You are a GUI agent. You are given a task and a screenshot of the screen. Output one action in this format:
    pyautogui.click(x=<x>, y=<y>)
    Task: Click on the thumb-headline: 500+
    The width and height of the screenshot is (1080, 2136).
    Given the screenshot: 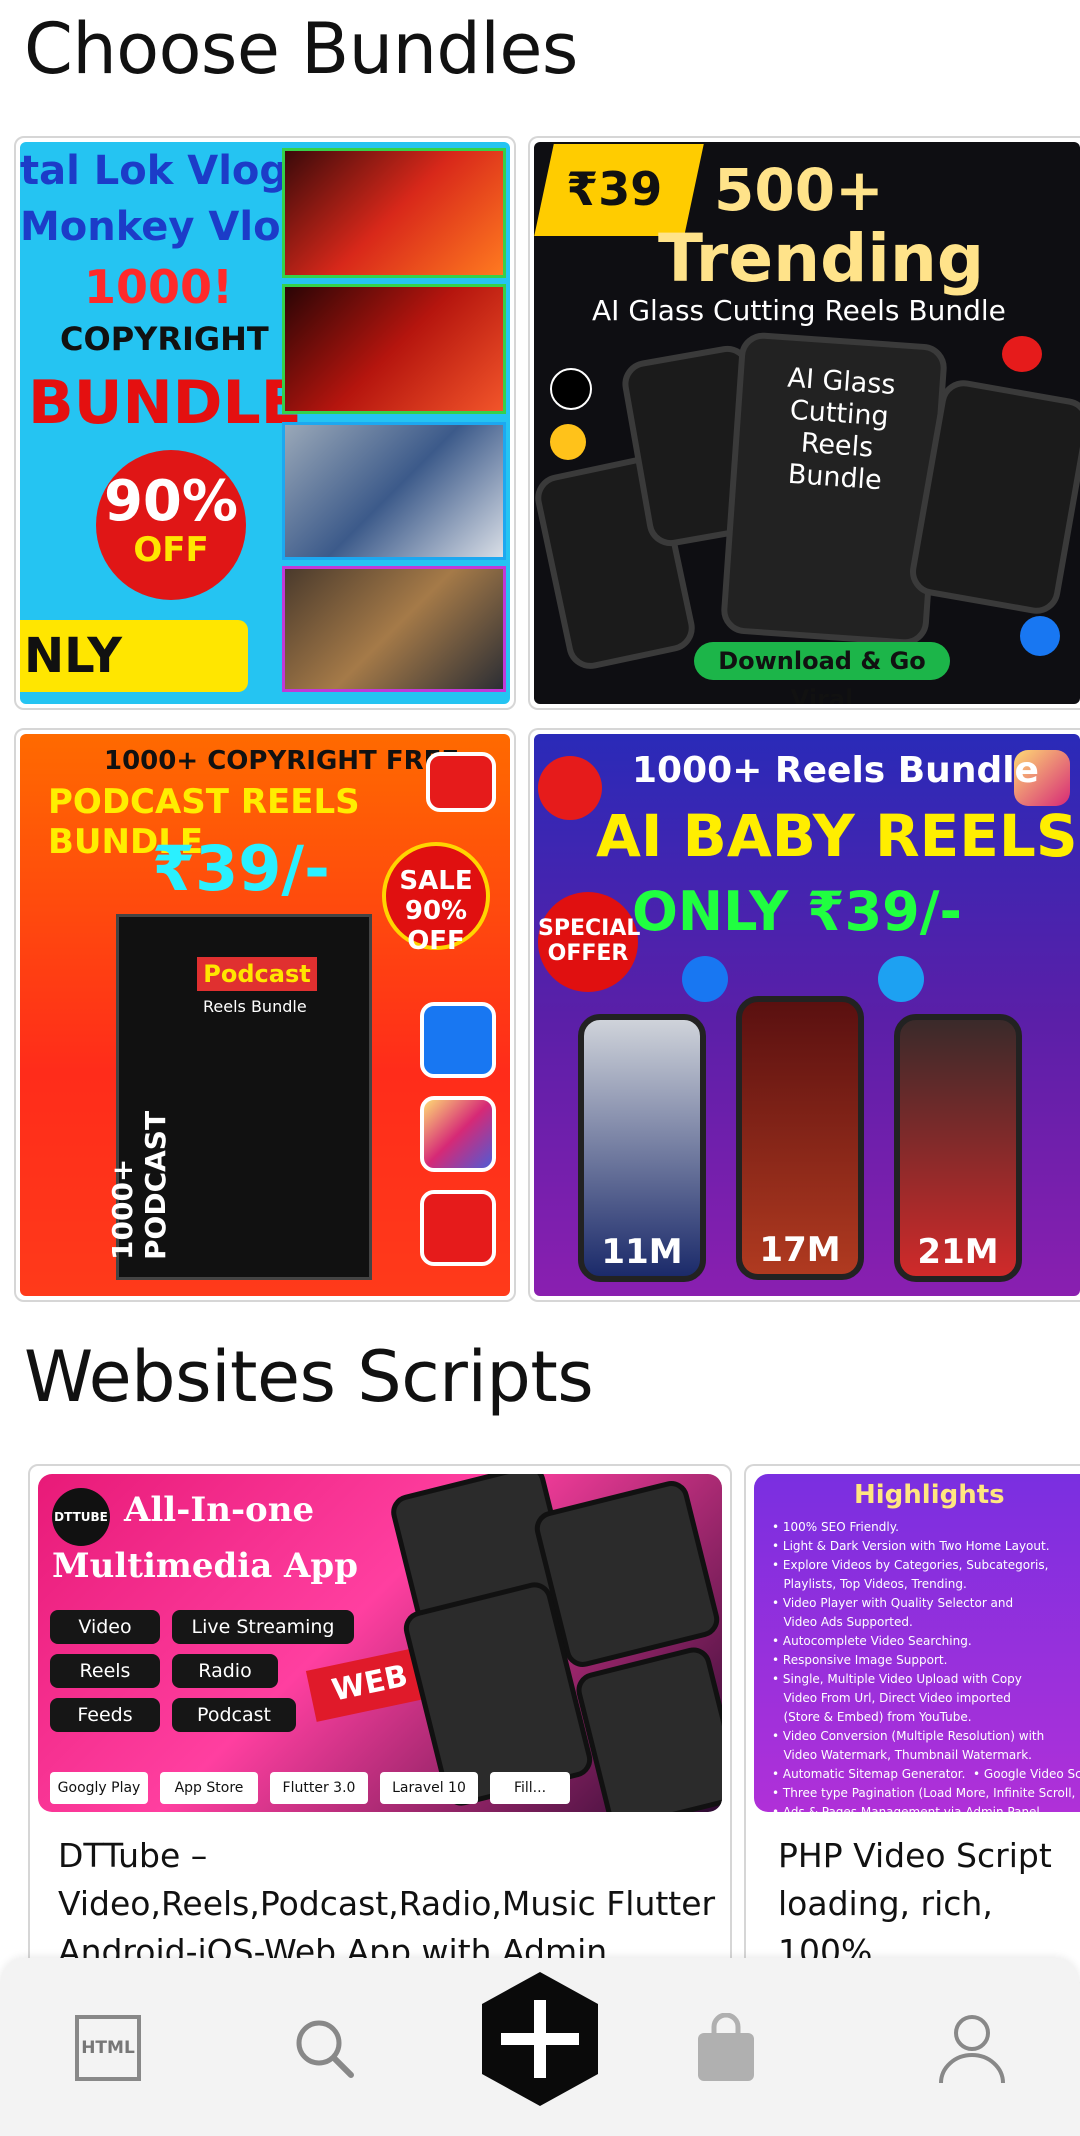 What is the action you would take?
    pyautogui.click(x=799, y=190)
    